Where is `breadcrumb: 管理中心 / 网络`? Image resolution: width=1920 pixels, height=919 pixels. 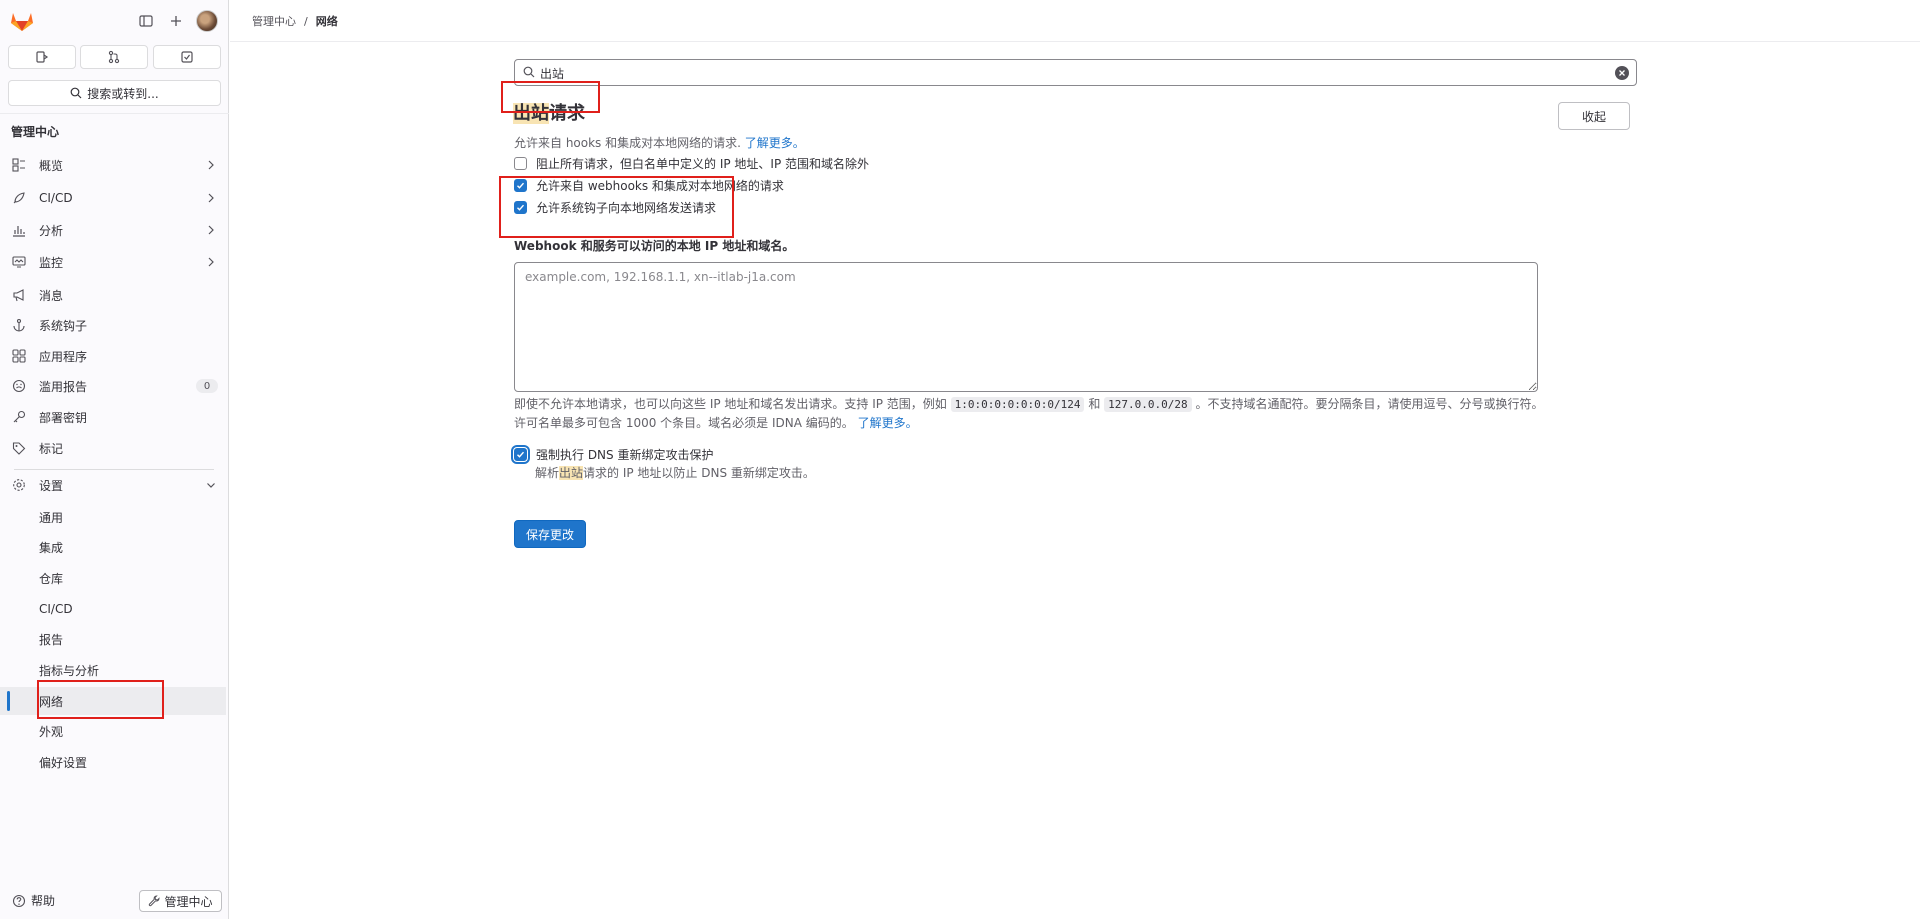 breadcrumb: 管理中心 / 网络 is located at coordinates (295, 21).